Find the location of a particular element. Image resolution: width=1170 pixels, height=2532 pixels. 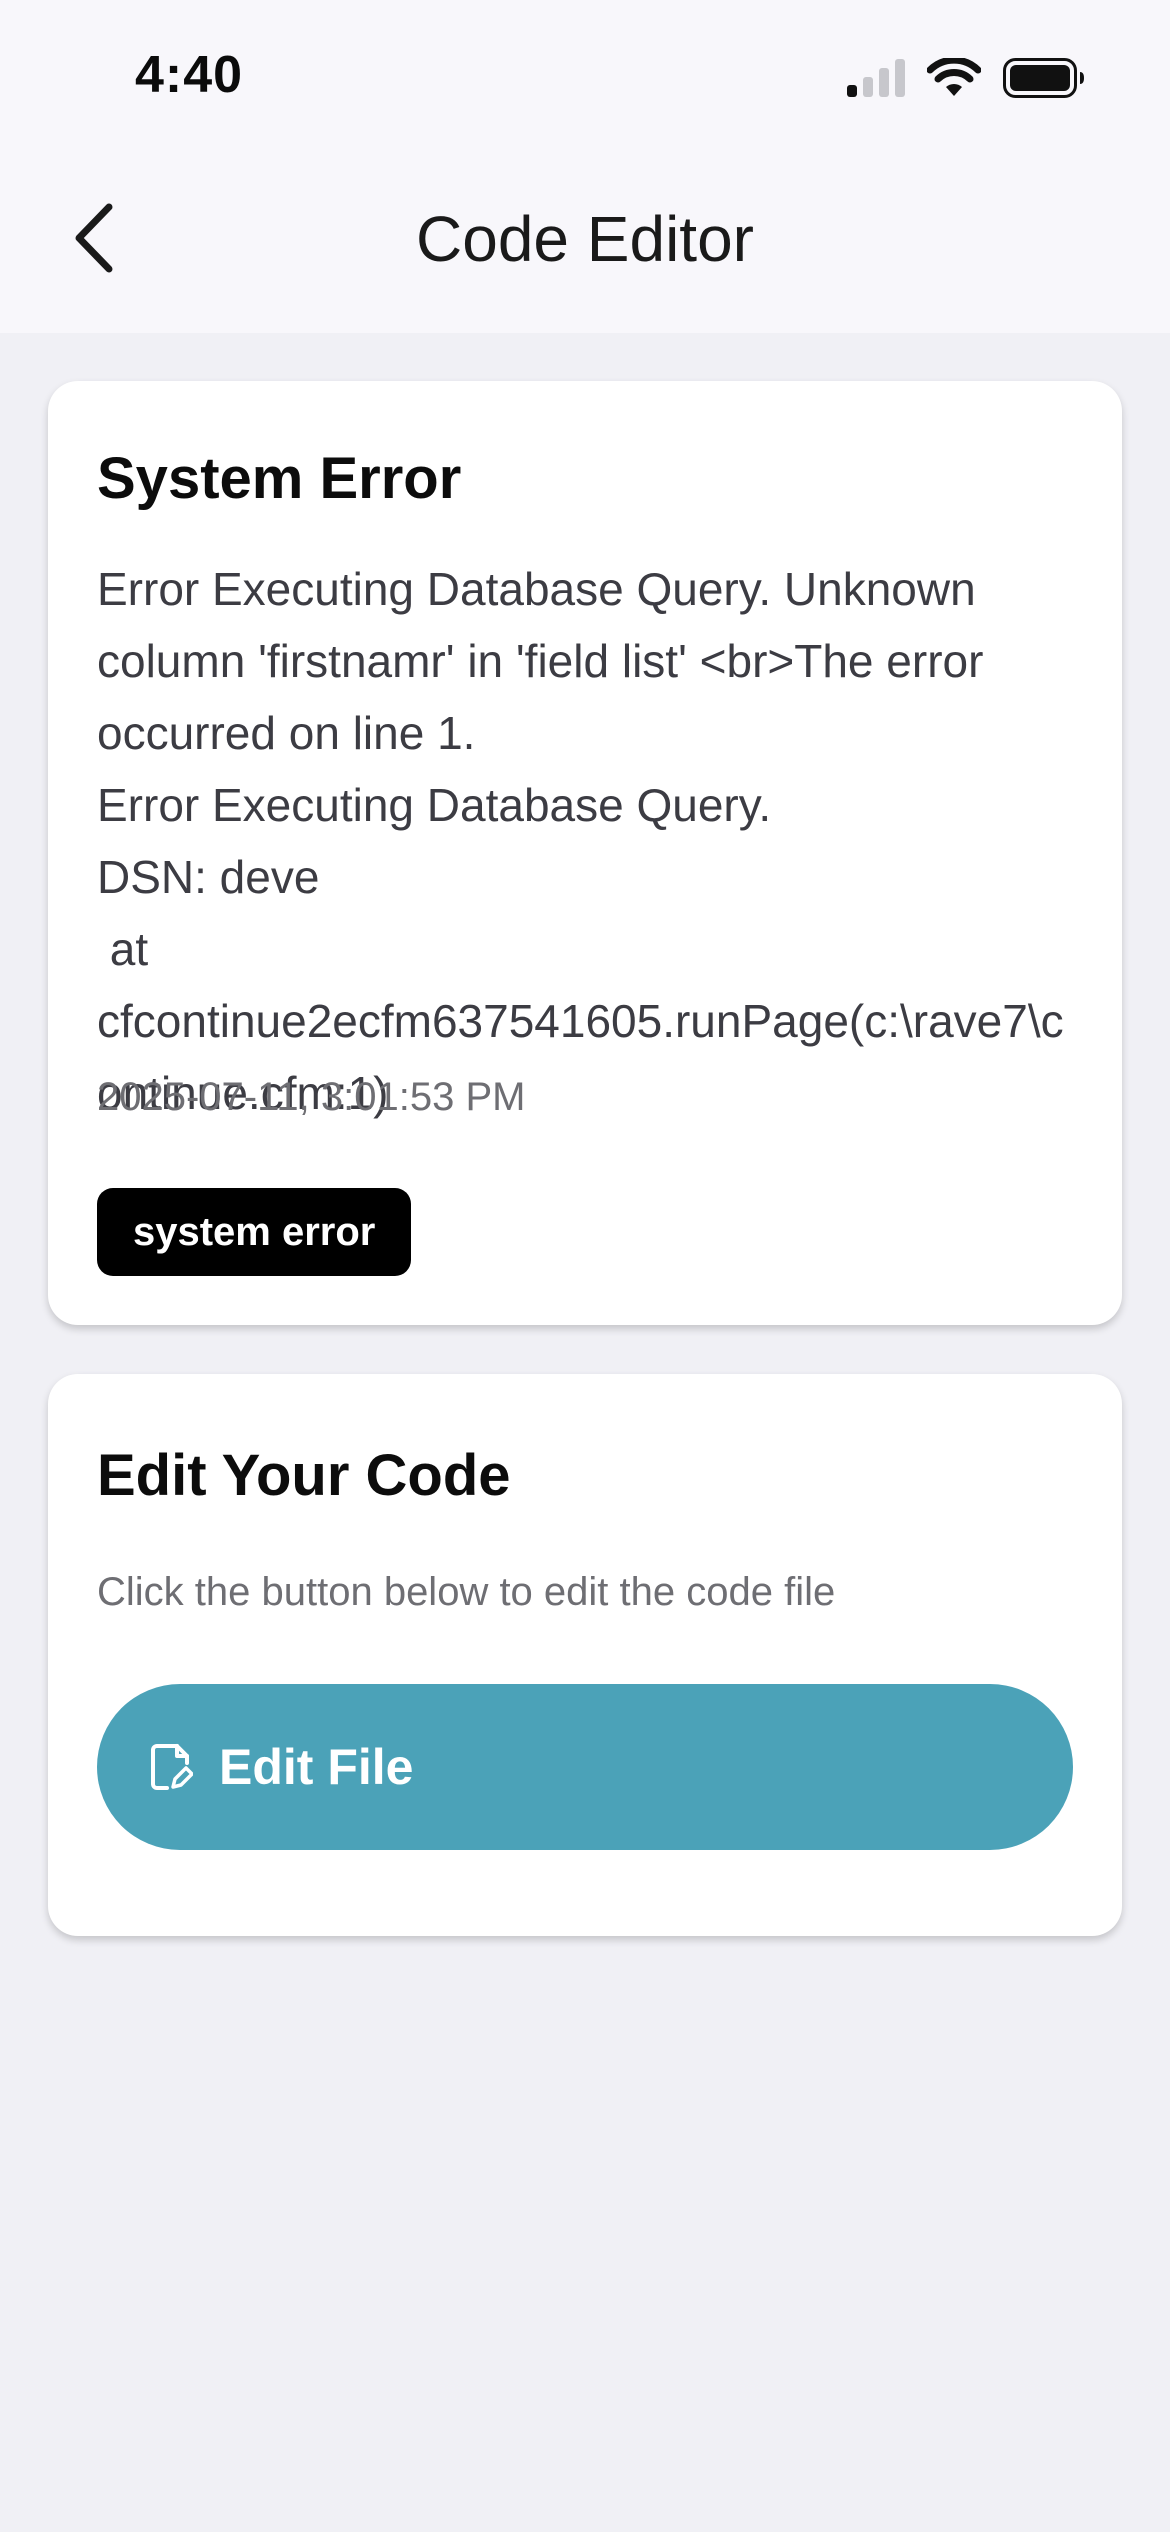

error-card-title: System Error is located at coordinates (279, 478).